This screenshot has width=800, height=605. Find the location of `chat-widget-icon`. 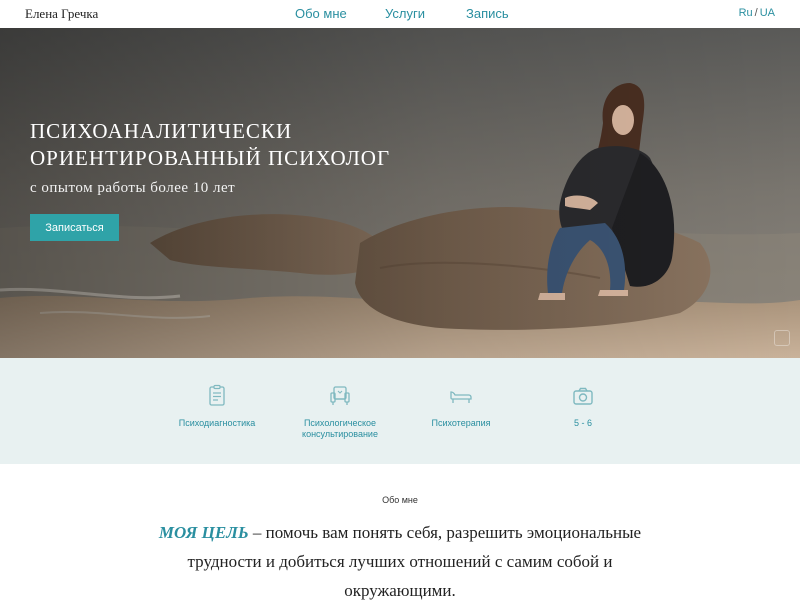

chat-widget-icon is located at coordinates (782, 338).